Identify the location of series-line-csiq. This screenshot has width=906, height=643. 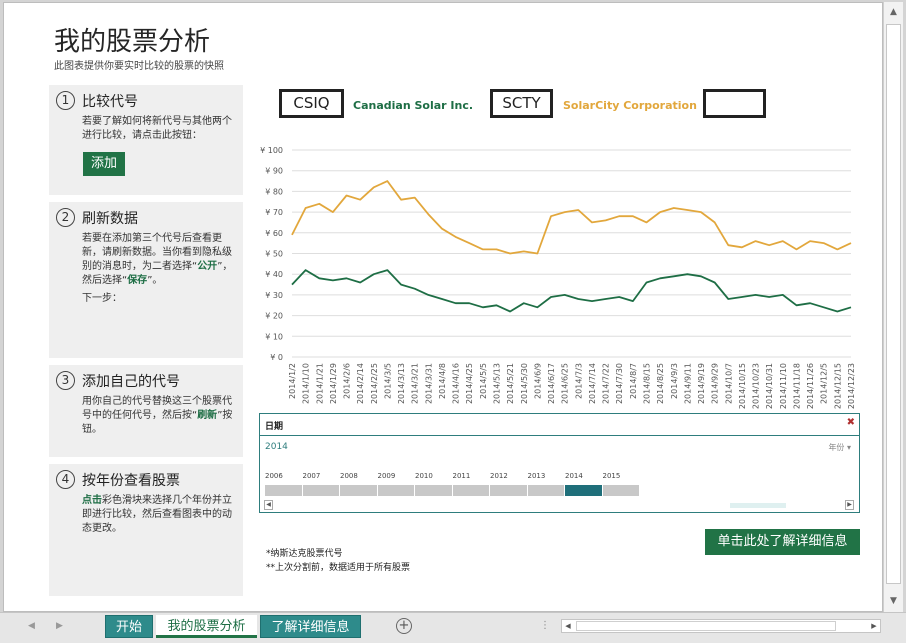
(571, 291).